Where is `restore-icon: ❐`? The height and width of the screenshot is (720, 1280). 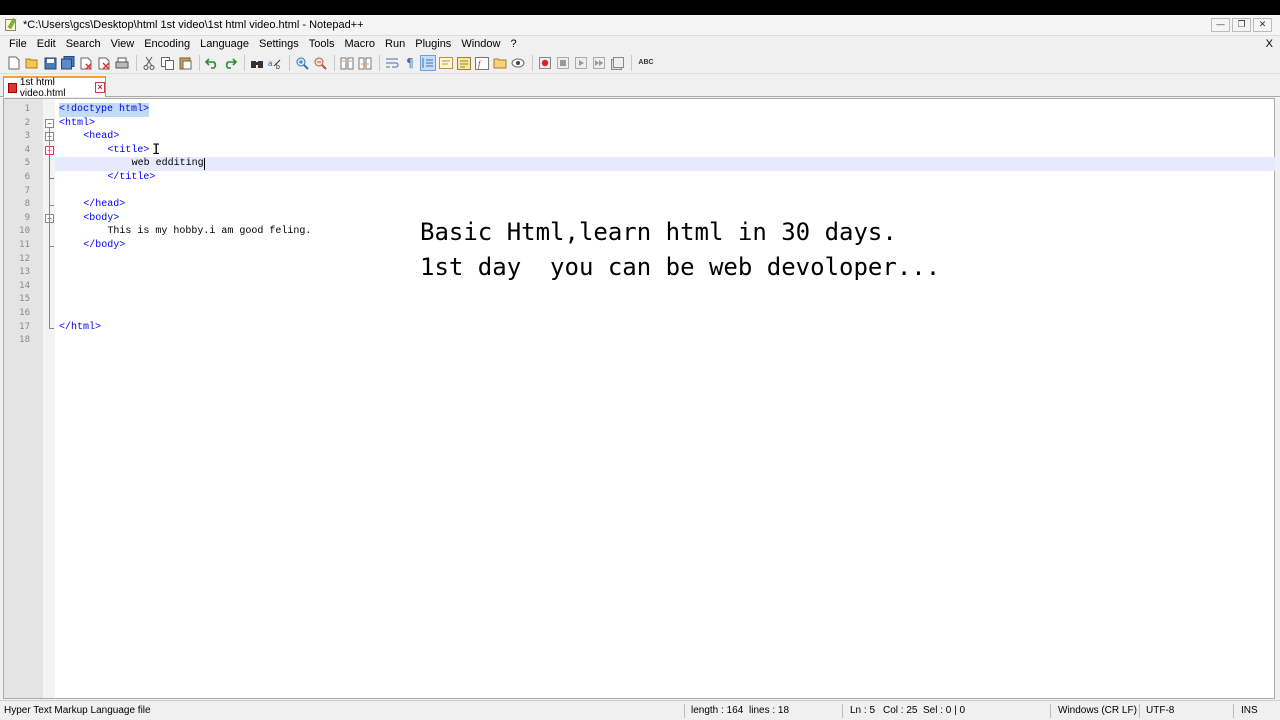 restore-icon: ❐ is located at coordinates (1241, 25).